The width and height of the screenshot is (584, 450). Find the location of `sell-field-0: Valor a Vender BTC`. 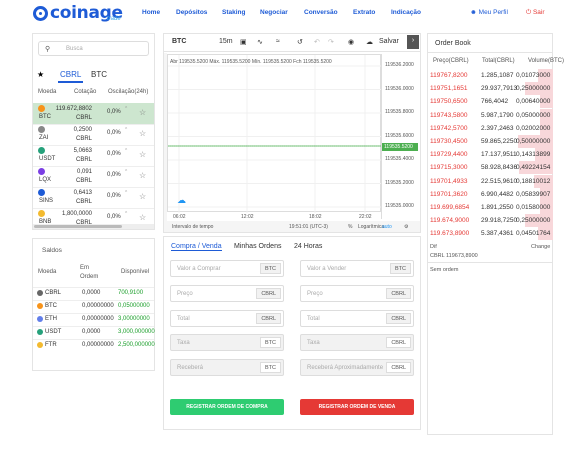

sell-field-0: Valor a Vender BTC is located at coordinates (357, 268).